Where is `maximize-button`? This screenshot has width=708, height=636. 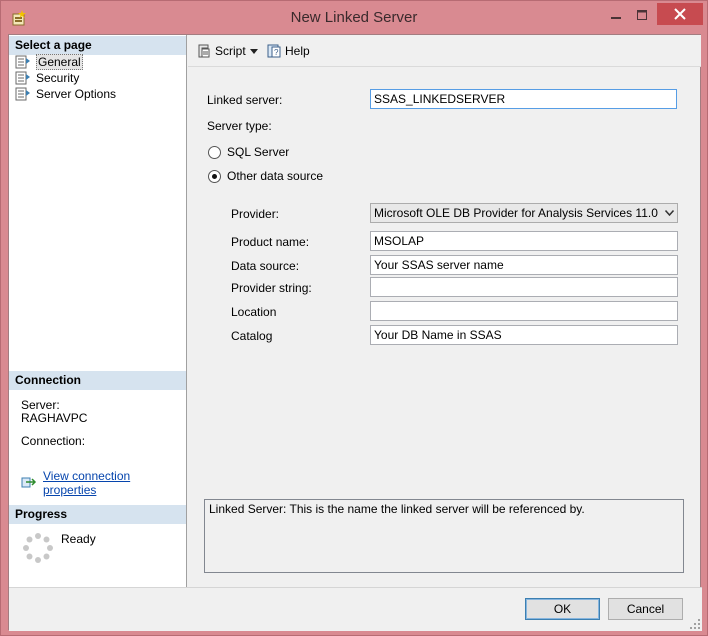 maximize-button is located at coordinates (642, 15).